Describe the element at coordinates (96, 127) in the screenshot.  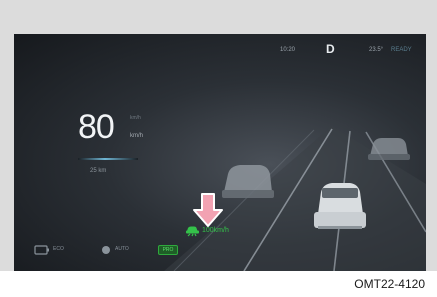
I see `speed-value: 80` at that location.